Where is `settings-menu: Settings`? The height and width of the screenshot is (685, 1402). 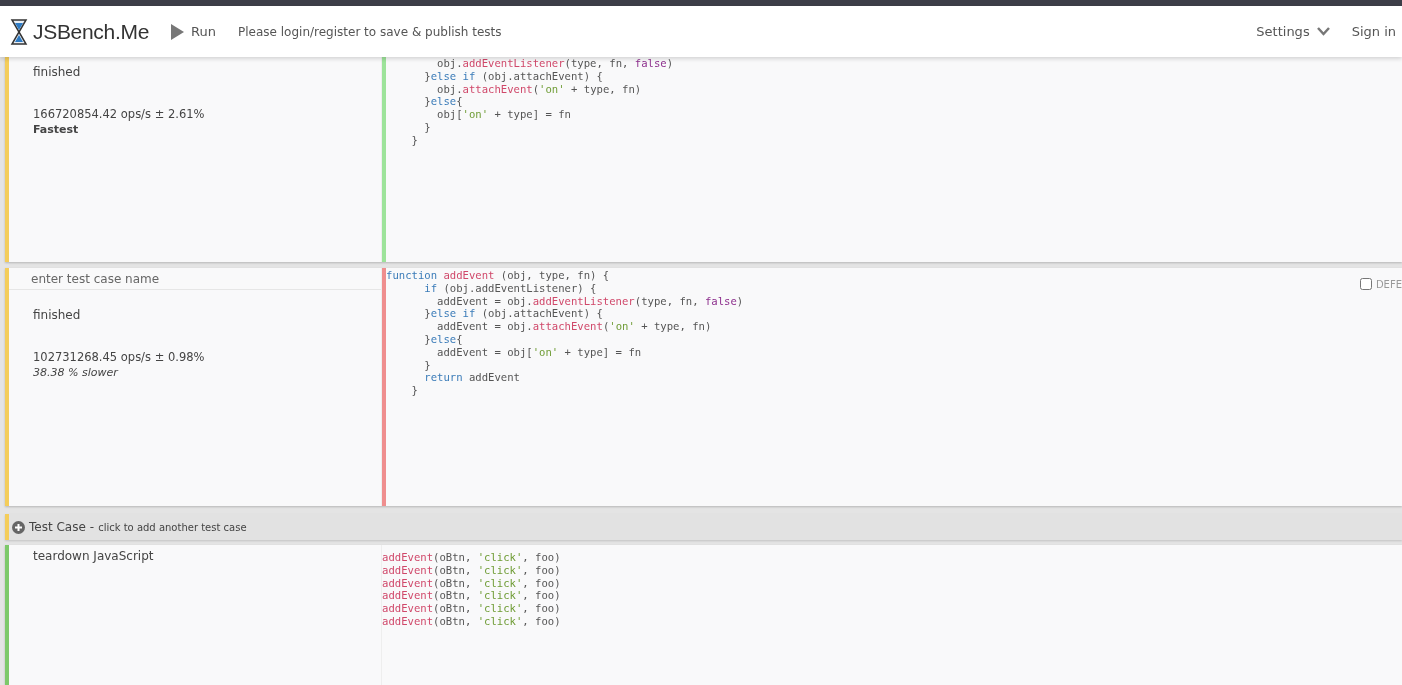 settings-menu: Settings is located at coordinates (1293, 31).